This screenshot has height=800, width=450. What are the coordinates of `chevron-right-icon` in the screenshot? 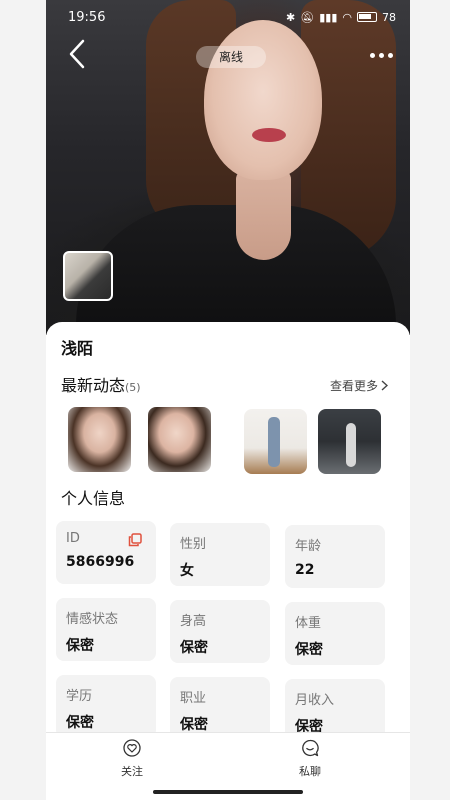 It's located at (384, 385).